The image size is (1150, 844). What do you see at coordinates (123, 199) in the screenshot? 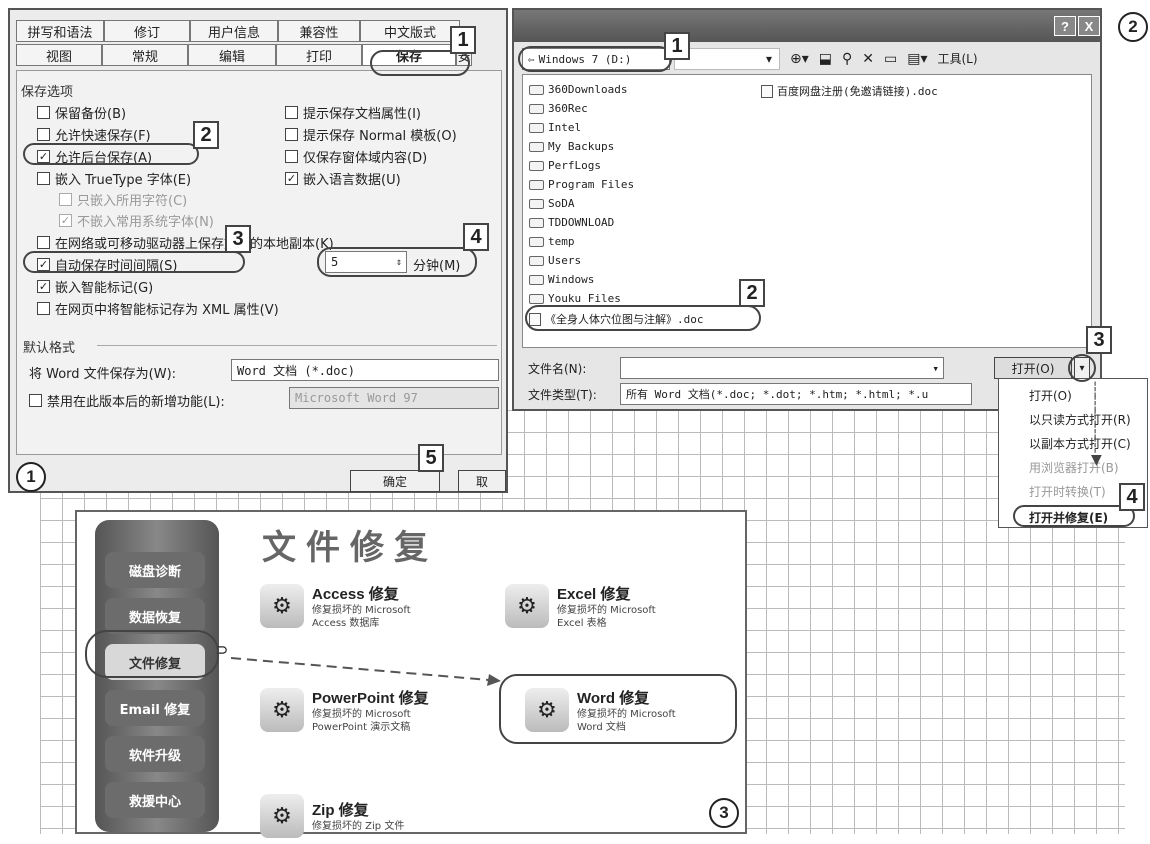
I see `opt-embed-used-chars: 只嵌入所用字符(C)` at bounding box center [123, 199].